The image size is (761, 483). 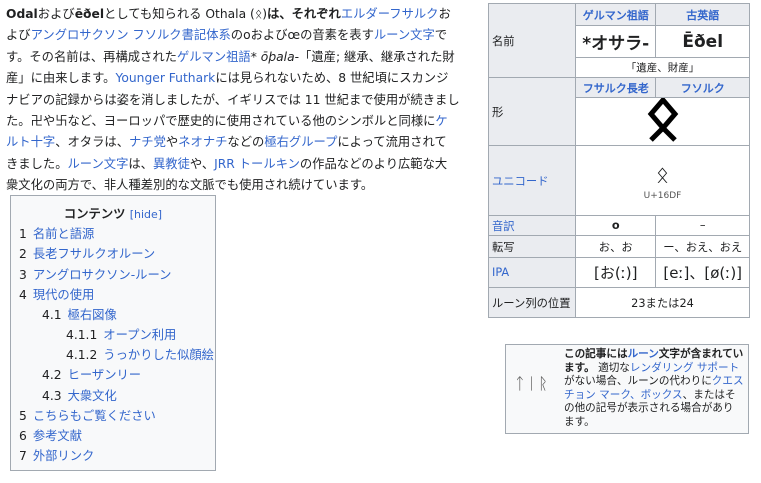 I want to click on toc-item: 7 外部リンク, so click(x=56, y=455).